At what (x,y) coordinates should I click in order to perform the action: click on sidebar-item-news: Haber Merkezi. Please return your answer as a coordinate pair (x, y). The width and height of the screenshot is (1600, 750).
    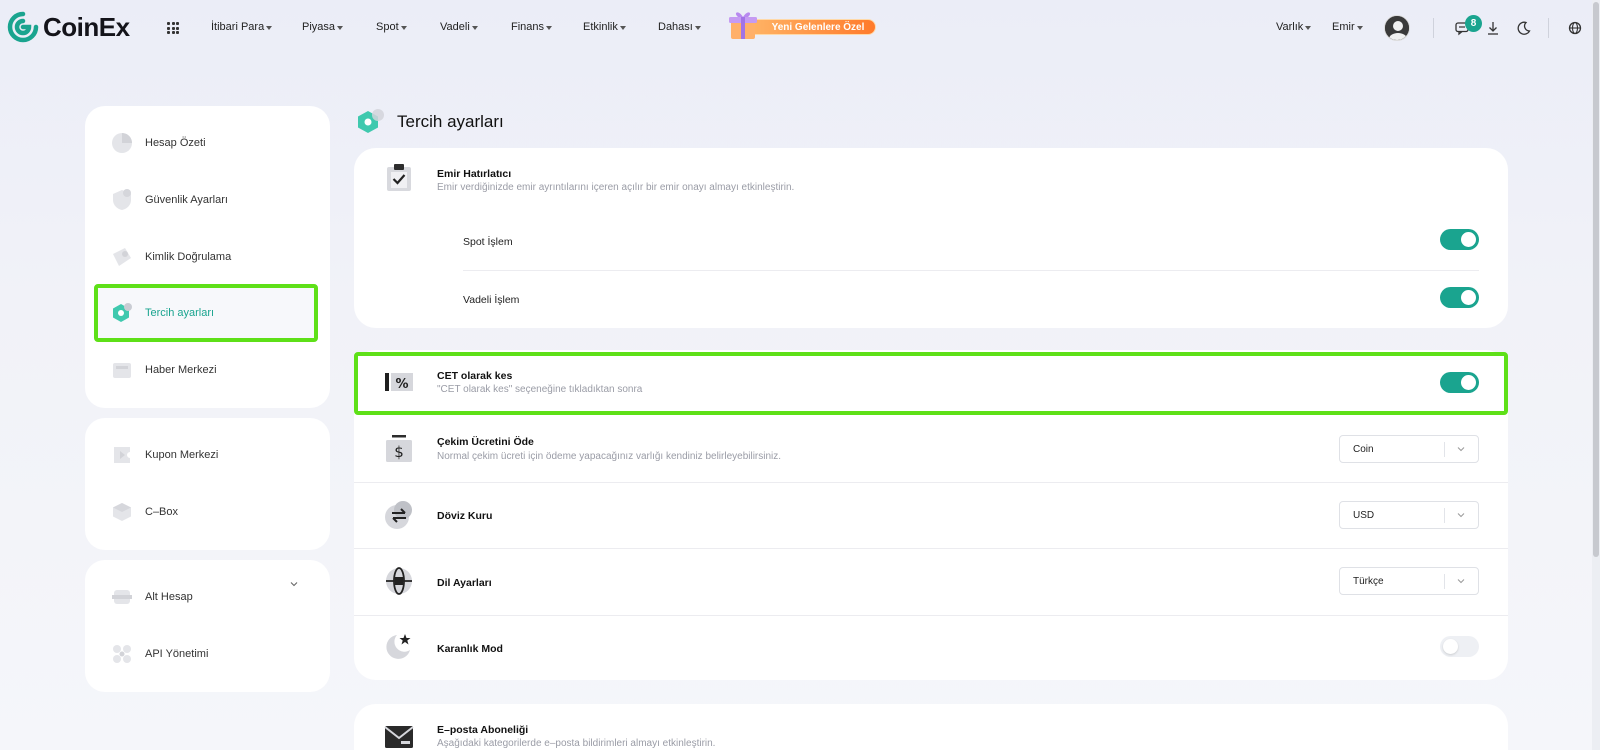
    Looking at the image, I should click on (207, 370).